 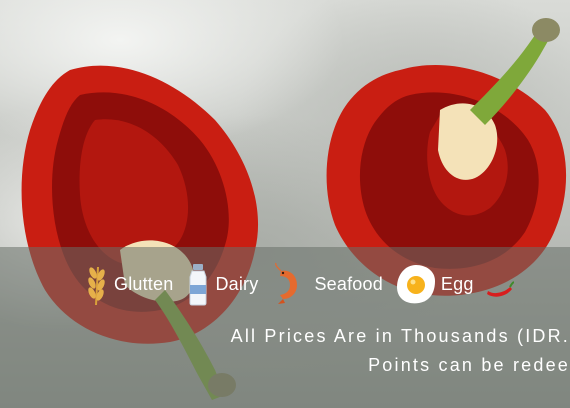 What do you see at coordinates (144, 283) in the screenshot?
I see `legend-label: Glutten` at bounding box center [144, 283].